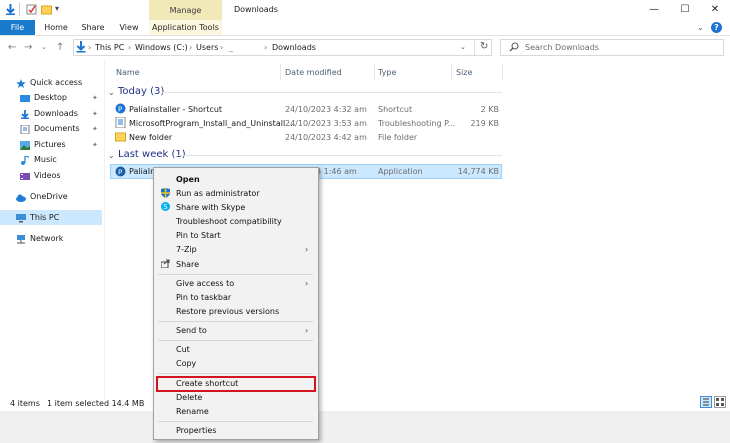  I want to click on shield-icon, so click(165, 194).